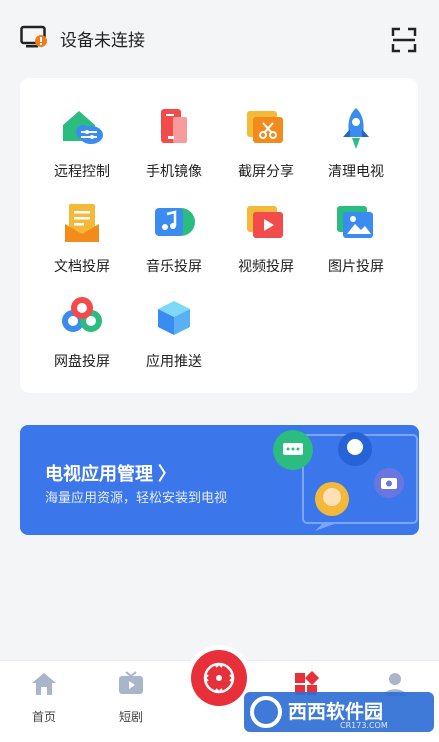  Describe the element at coordinates (355, 222) in the screenshot. I see `image-icon` at that location.